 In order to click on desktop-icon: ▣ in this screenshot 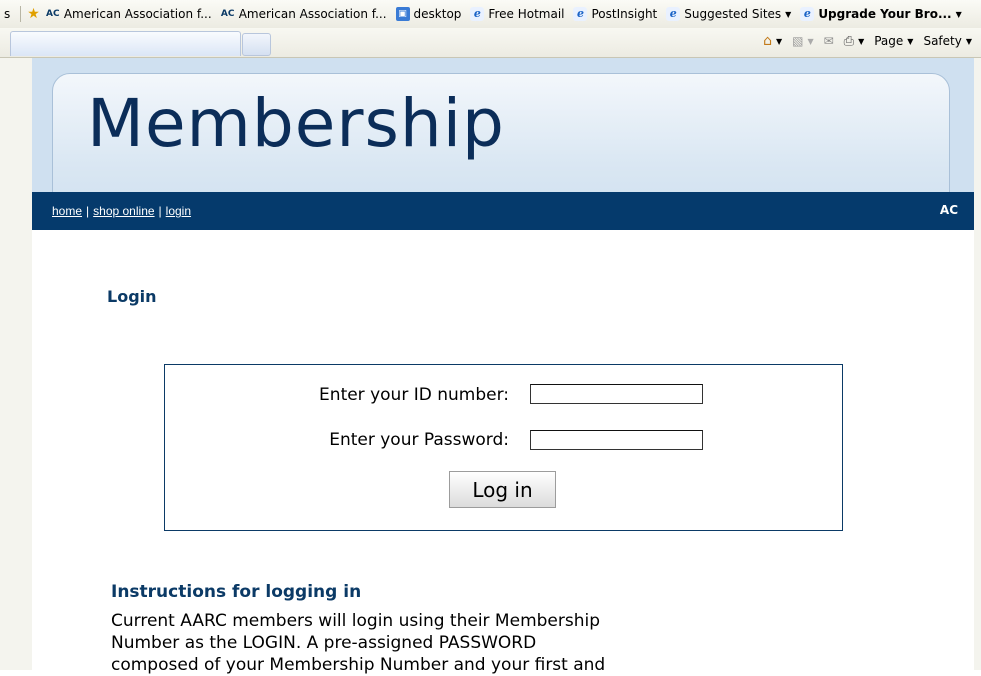, I will do `click(402, 14)`.